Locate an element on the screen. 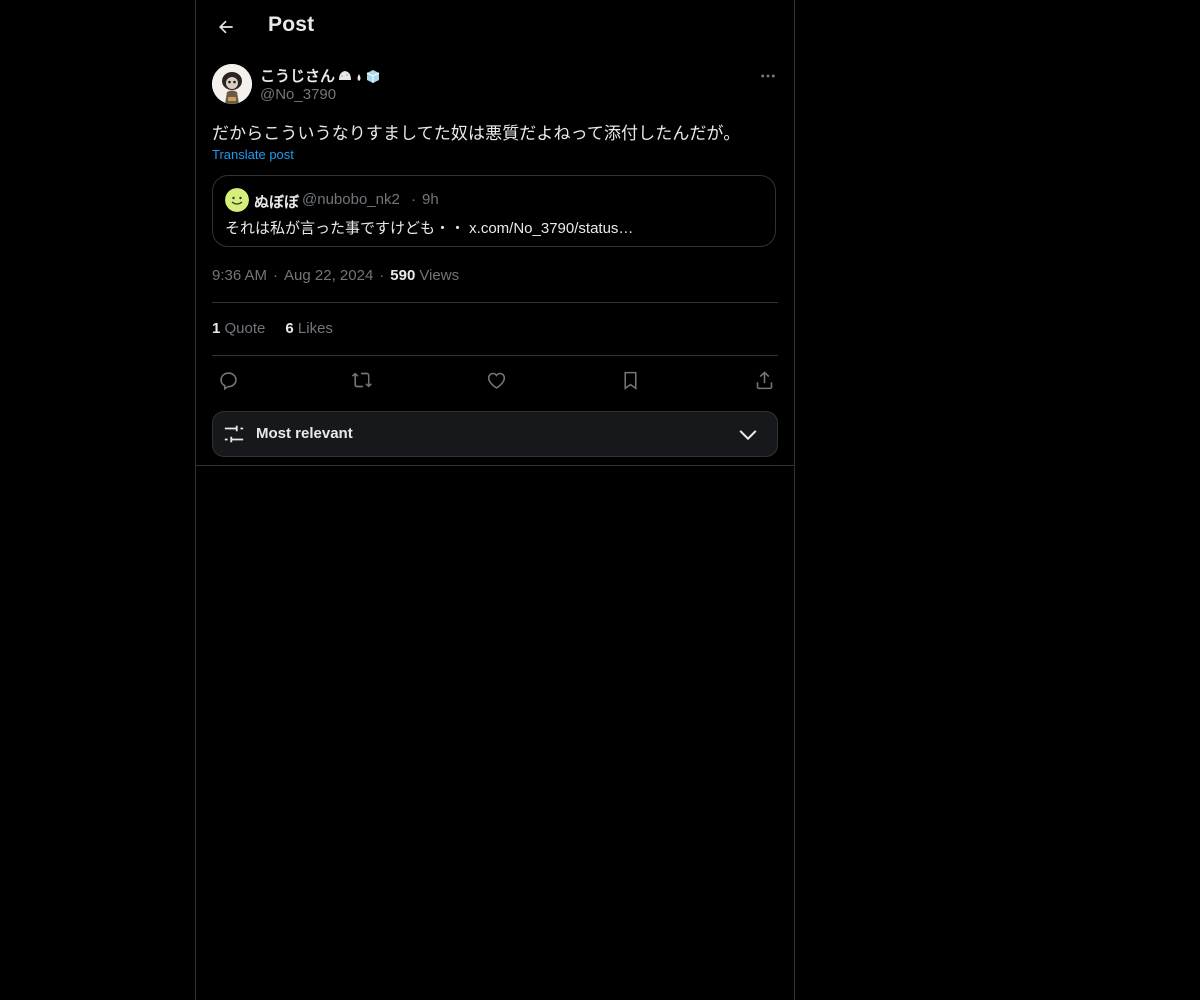 This screenshot has width=1200, height=1000. sort-replies-dropdown: Most relevant is located at coordinates (495, 434).